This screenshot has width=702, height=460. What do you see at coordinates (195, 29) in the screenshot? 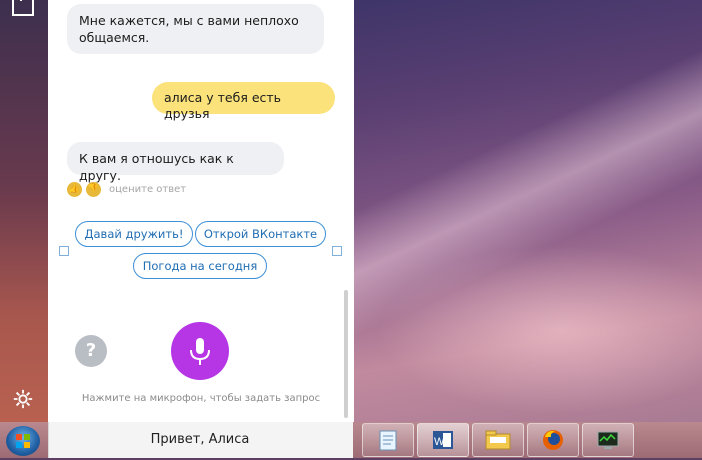
I see `alice-message: Мне кажется, мы с вами неплохо общаемся.` at bounding box center [195, 29].